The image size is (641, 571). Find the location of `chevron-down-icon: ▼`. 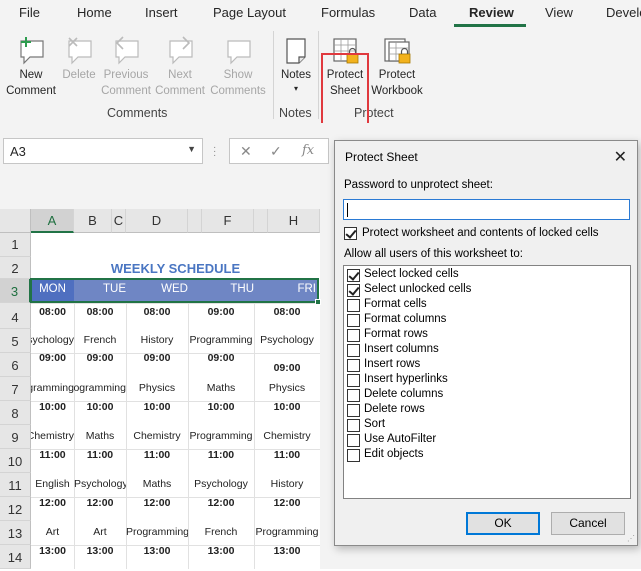

chevron-down-icon: ▼ is located at coordinates (191, 149).